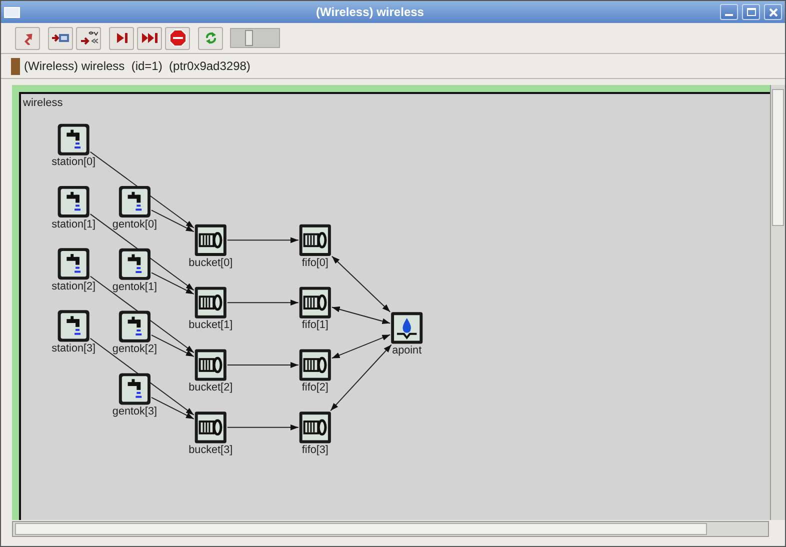 This screenshot has width=786, height=547. Describe the element at coordinates (74, 224) in the screenshot. I see `node-label: station[1]` at that location.